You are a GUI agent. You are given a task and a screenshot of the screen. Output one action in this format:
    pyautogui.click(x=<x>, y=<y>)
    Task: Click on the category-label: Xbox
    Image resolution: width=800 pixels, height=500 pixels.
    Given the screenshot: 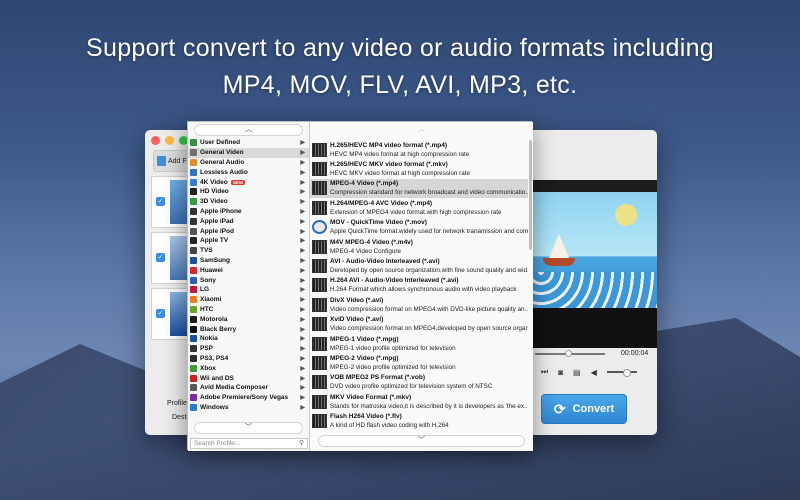 What is the action you would take?
    pyautogui.click(x=208, y=368)
    